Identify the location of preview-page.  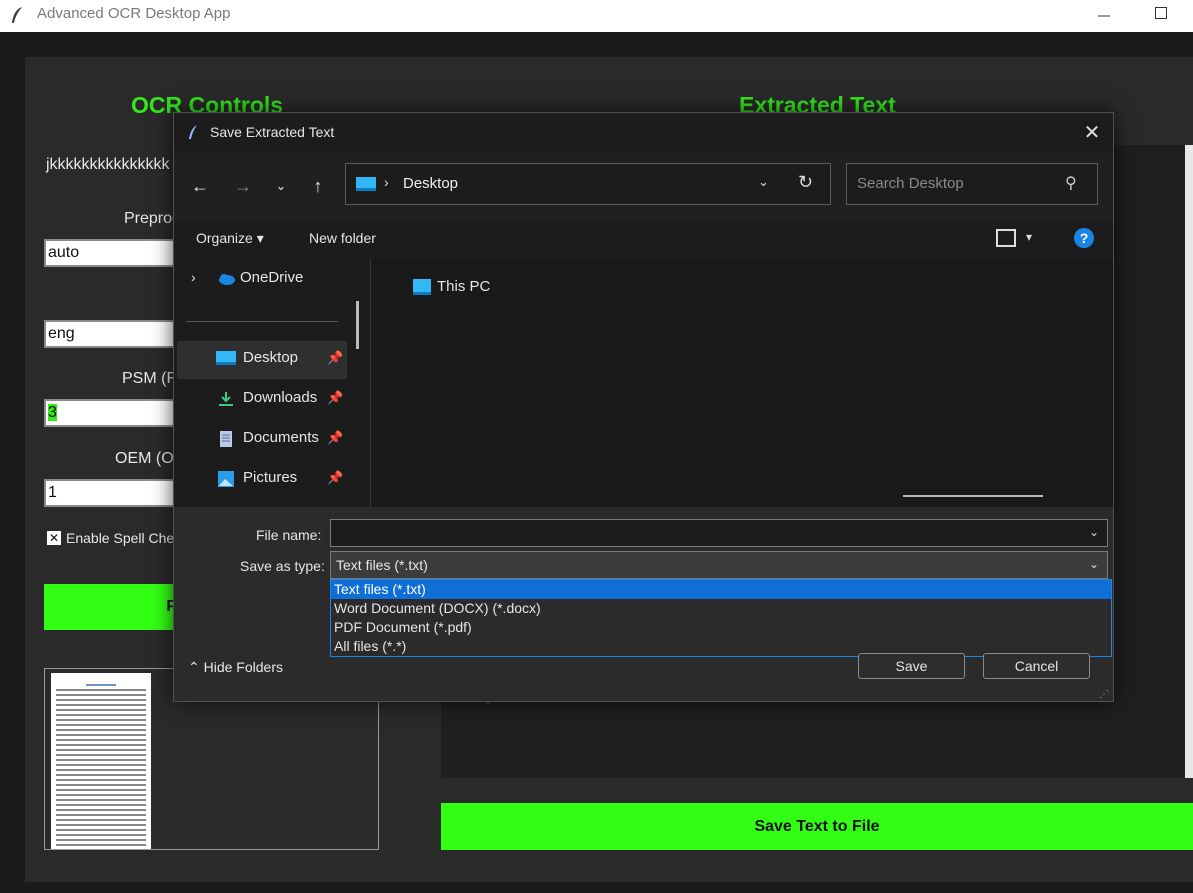
(101, 761).